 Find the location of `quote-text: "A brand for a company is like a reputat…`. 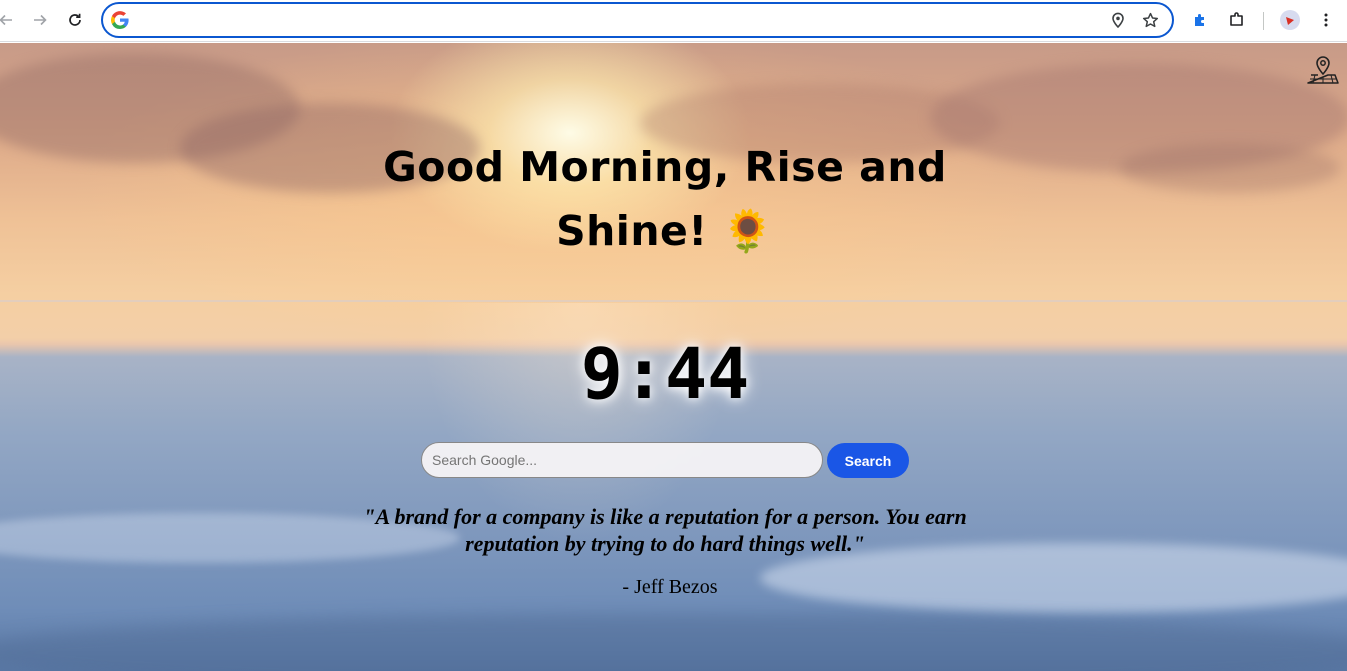

quote-text: "A brand for a company is like a reputat… is located at coordinates (665, 530).